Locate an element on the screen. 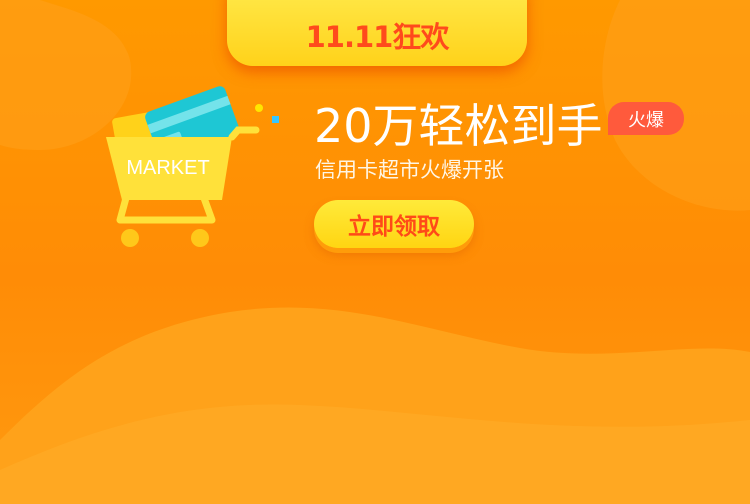 Image resolution: width=750 pixels, height=504 pixels. promo-subtitle: 信用卡超市火爆开张 is located at coordinates (409, 170).